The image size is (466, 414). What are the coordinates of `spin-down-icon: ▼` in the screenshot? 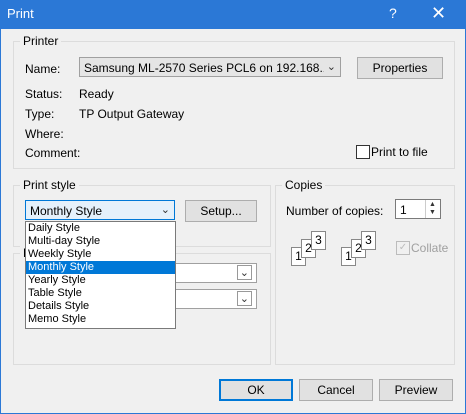 It's located at (432, 212).